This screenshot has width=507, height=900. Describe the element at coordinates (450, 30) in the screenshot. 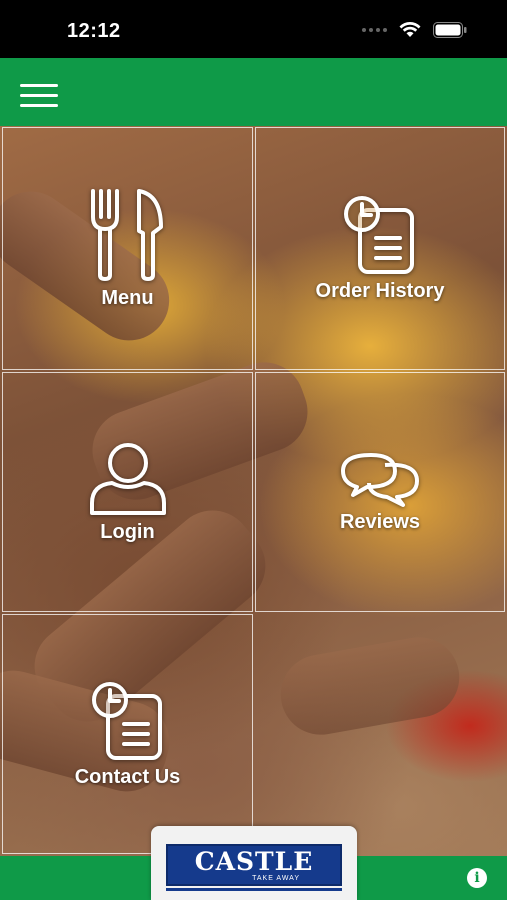

I see `battery-icon` at that location.